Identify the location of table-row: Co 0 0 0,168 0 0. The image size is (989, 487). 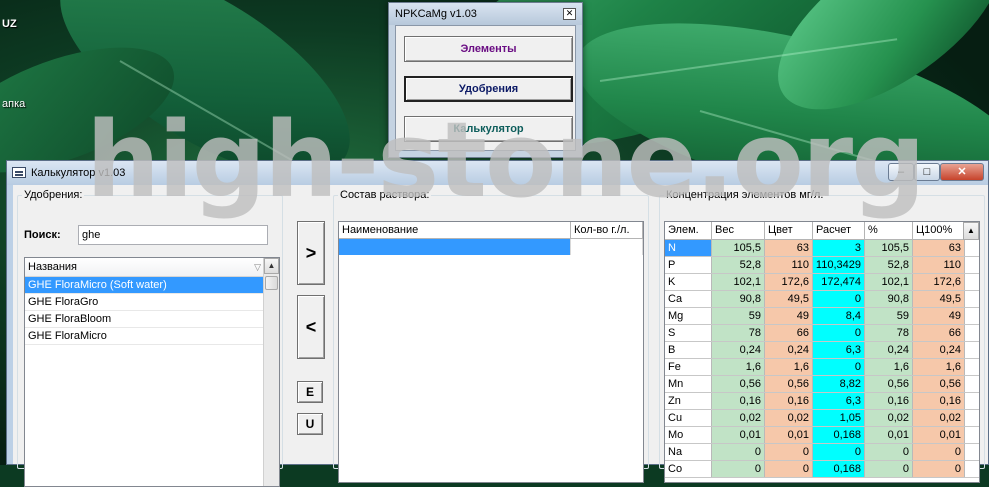
(822, 469).